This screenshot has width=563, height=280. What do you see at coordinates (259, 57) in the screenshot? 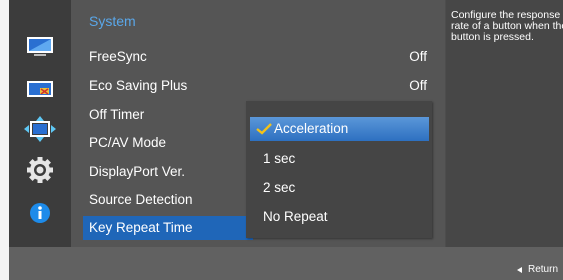
I see `menu-item-freesync: FreeSync Off` at bounding box center [259, 57].